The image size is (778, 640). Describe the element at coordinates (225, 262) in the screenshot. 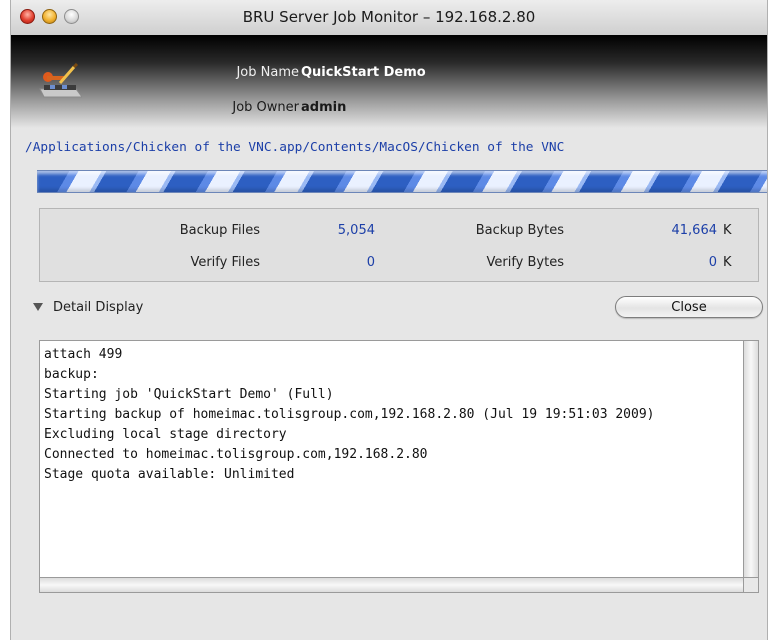

I see `verify-files-label: Verify Files` at that location.